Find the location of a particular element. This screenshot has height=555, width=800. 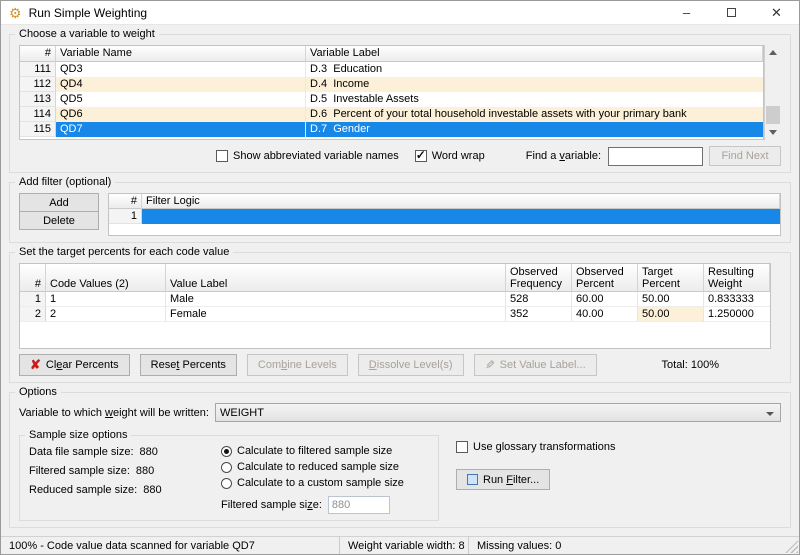

scrollbar-up-button is located at coordinates (773, 52).